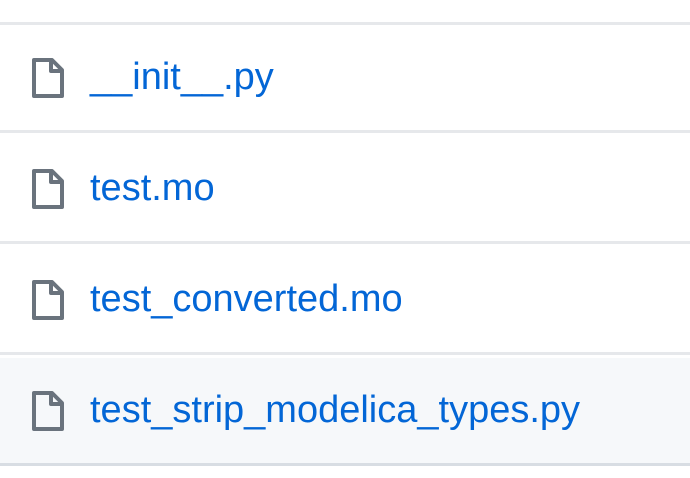 The width and height of the screenshot is (690, 478). Describe the element at coordinates (246, 299) in the screenshot. I see `file-link: test_converted.mo` at that location.